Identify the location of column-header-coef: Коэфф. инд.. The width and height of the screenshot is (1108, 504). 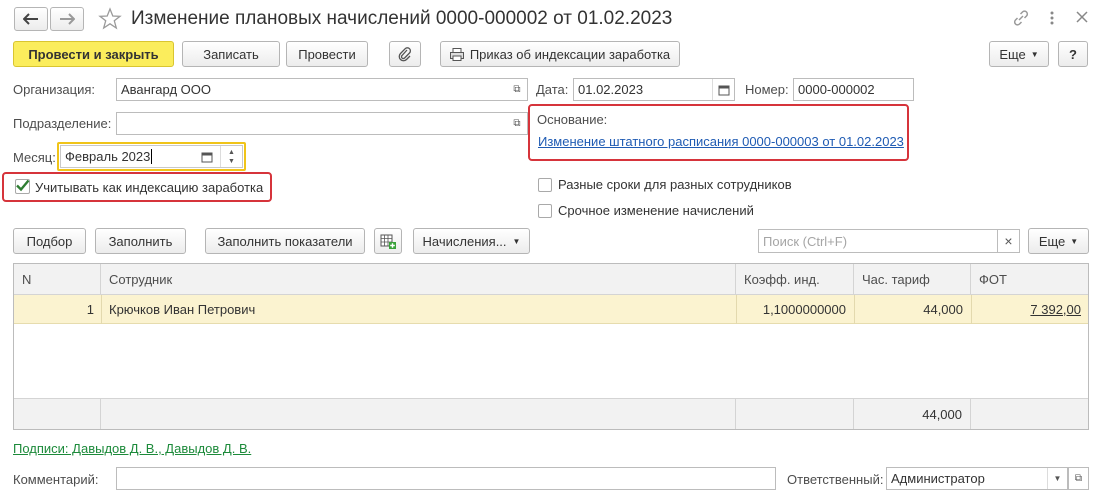
(795, 279).